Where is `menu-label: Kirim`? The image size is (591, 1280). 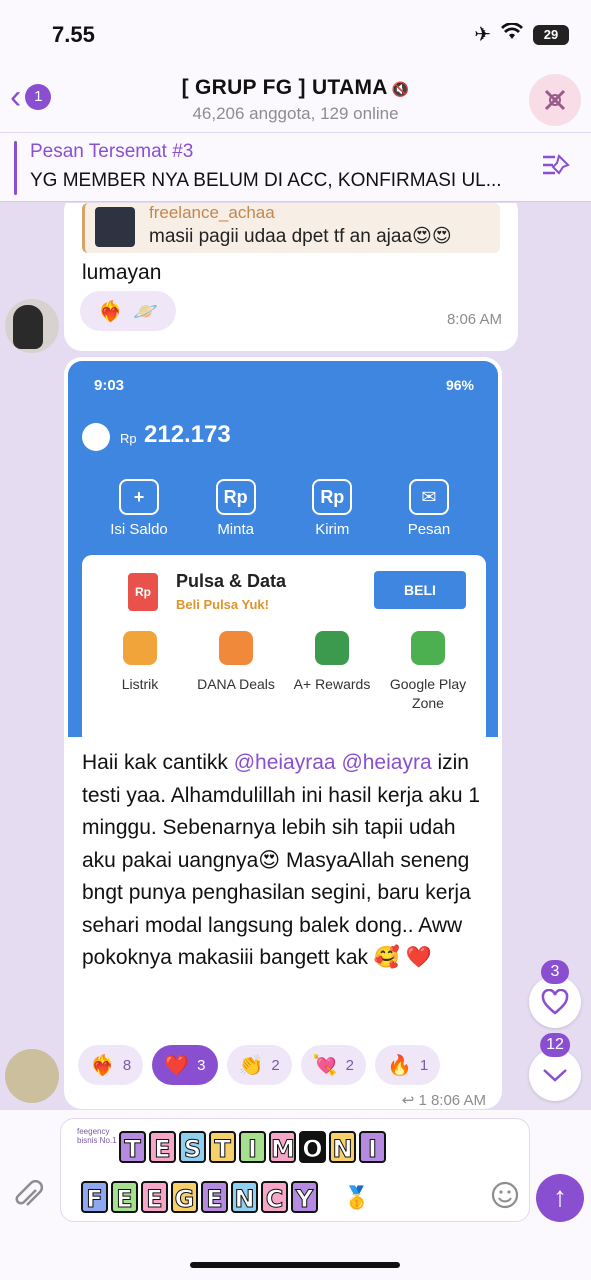
menu-label: Kirim is located at coordinates (332, 529).